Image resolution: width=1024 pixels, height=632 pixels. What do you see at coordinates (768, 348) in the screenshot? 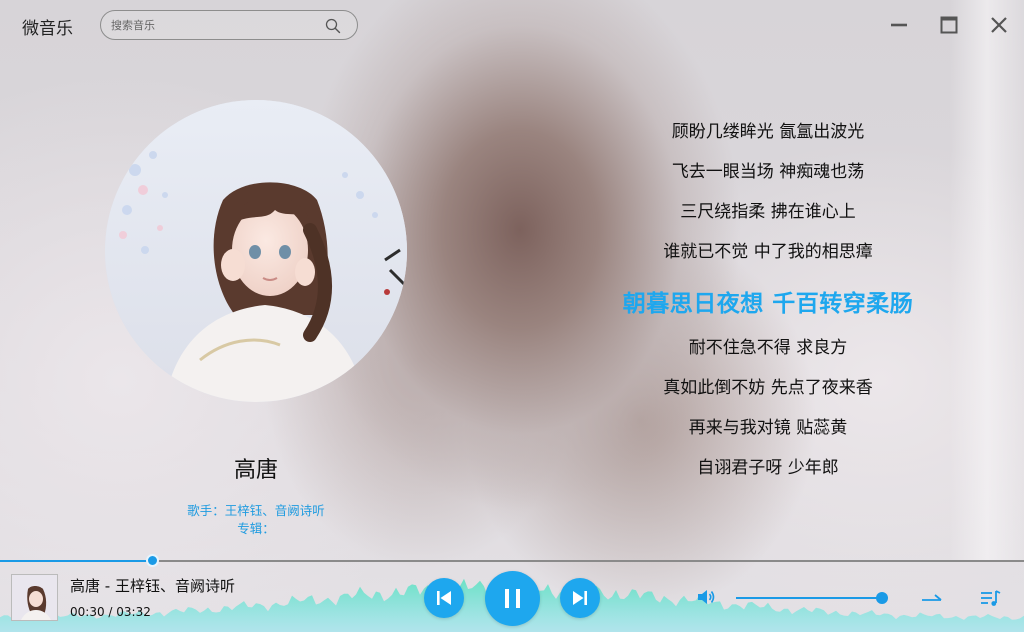
I see `lyric-line: 耐不住急不得 求良方` at bounding box center [768, 348].